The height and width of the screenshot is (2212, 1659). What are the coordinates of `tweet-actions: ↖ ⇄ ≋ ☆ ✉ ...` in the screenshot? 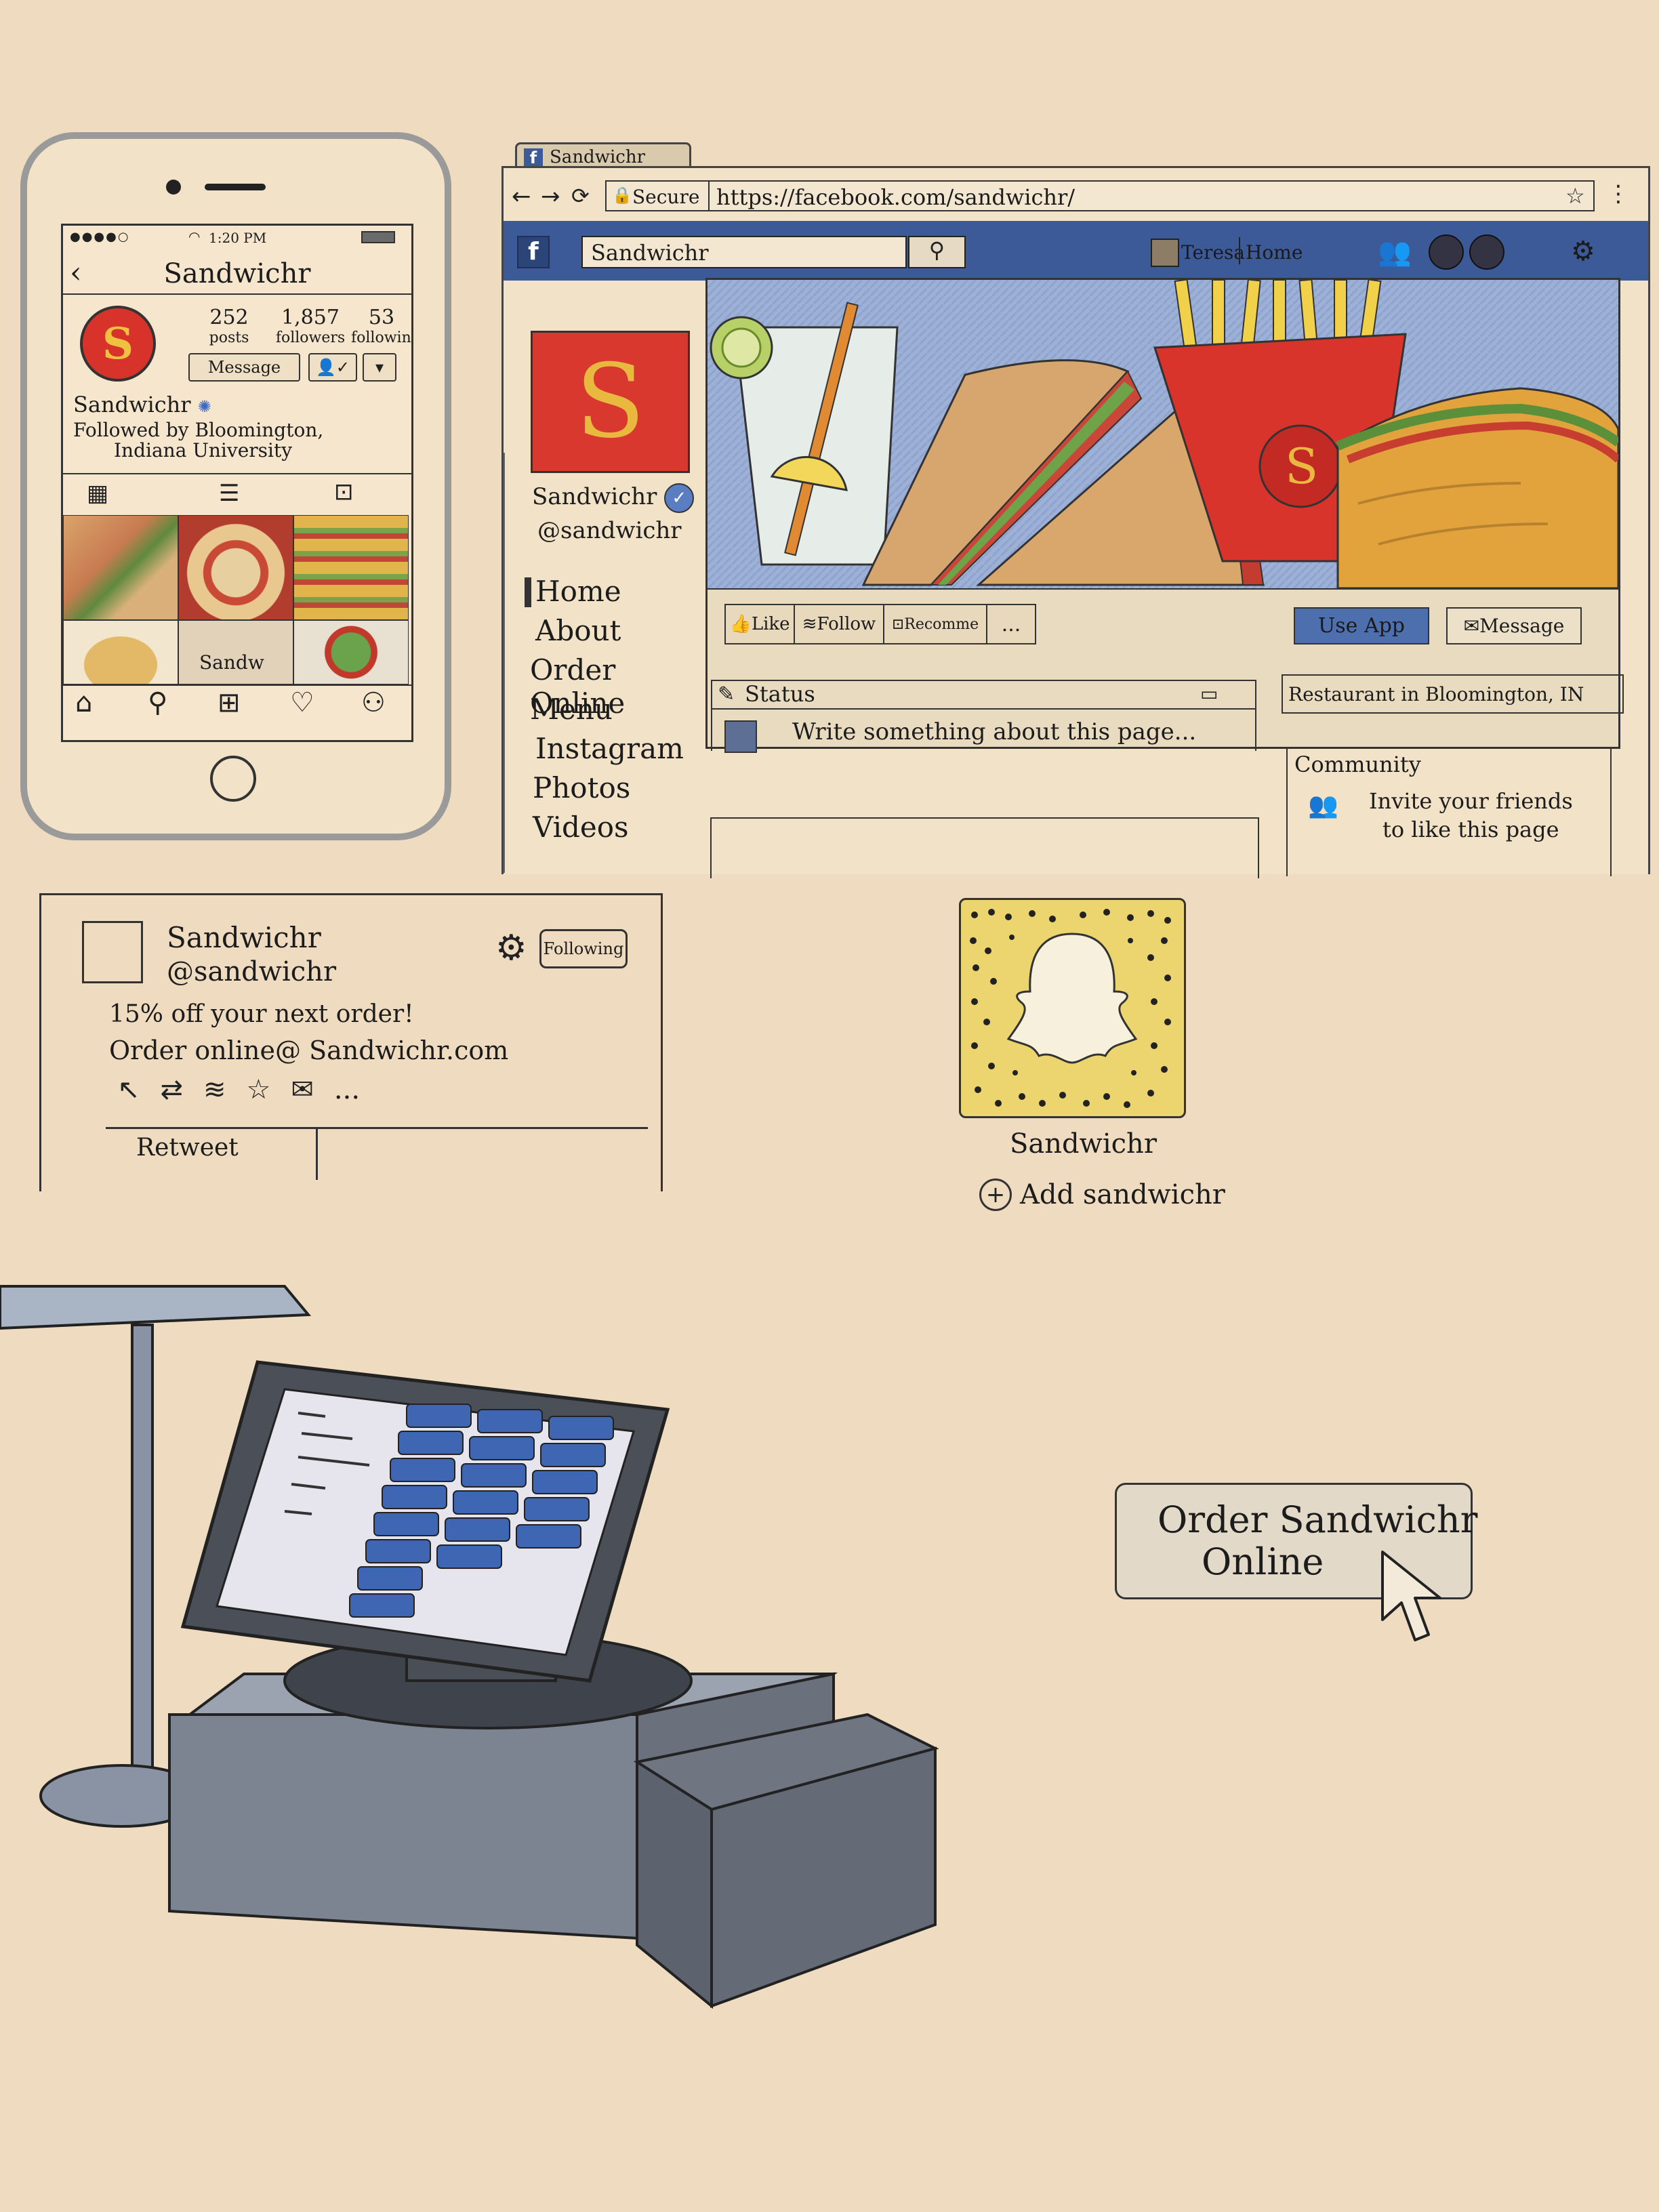 It's located at (239, 1090).